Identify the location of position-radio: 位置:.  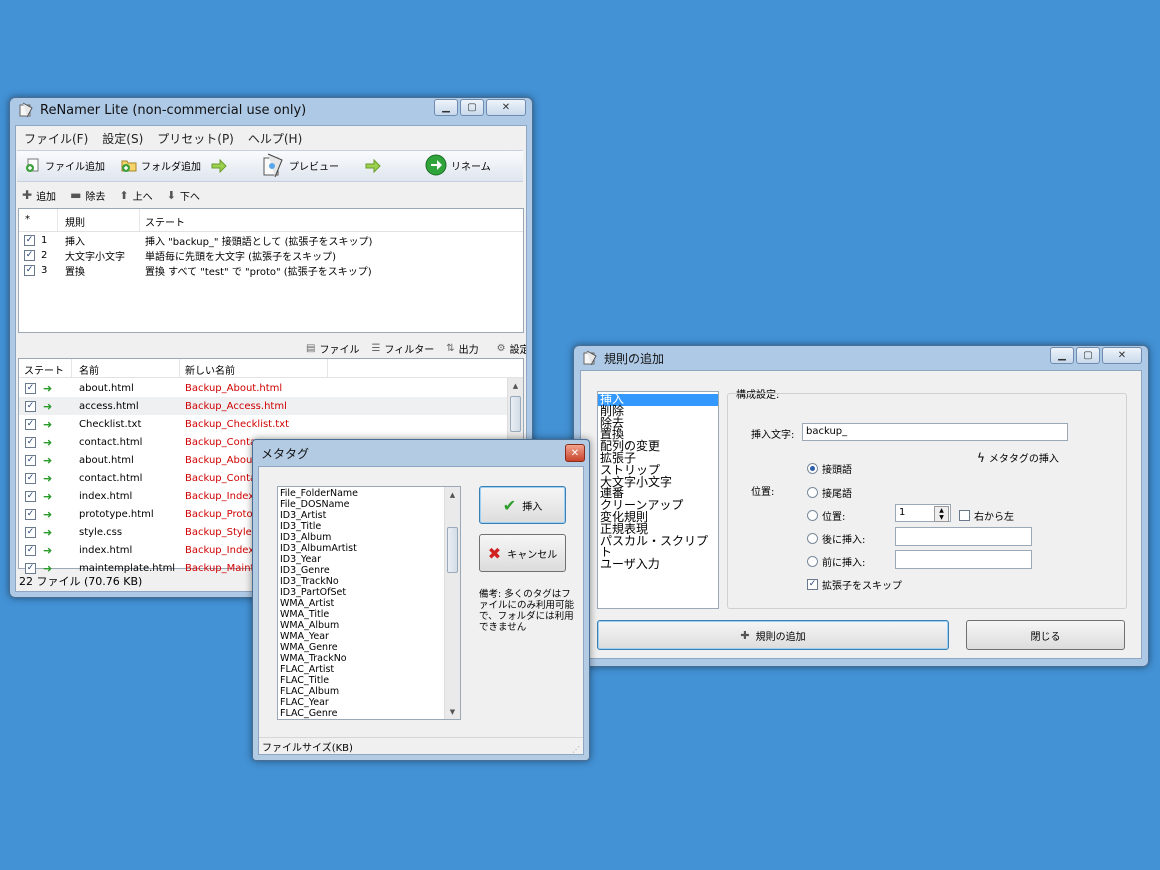
(826, 515).